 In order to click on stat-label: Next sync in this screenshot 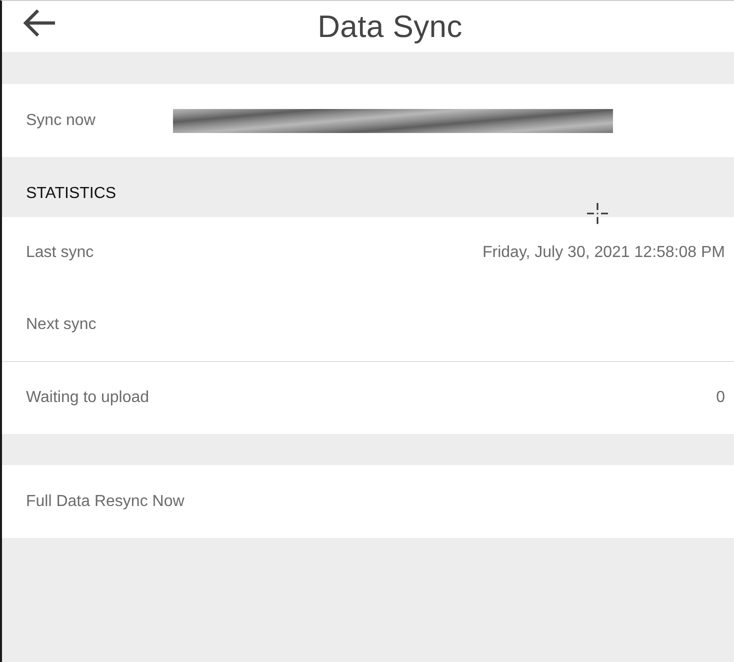, I will do `click(61, 325)`.